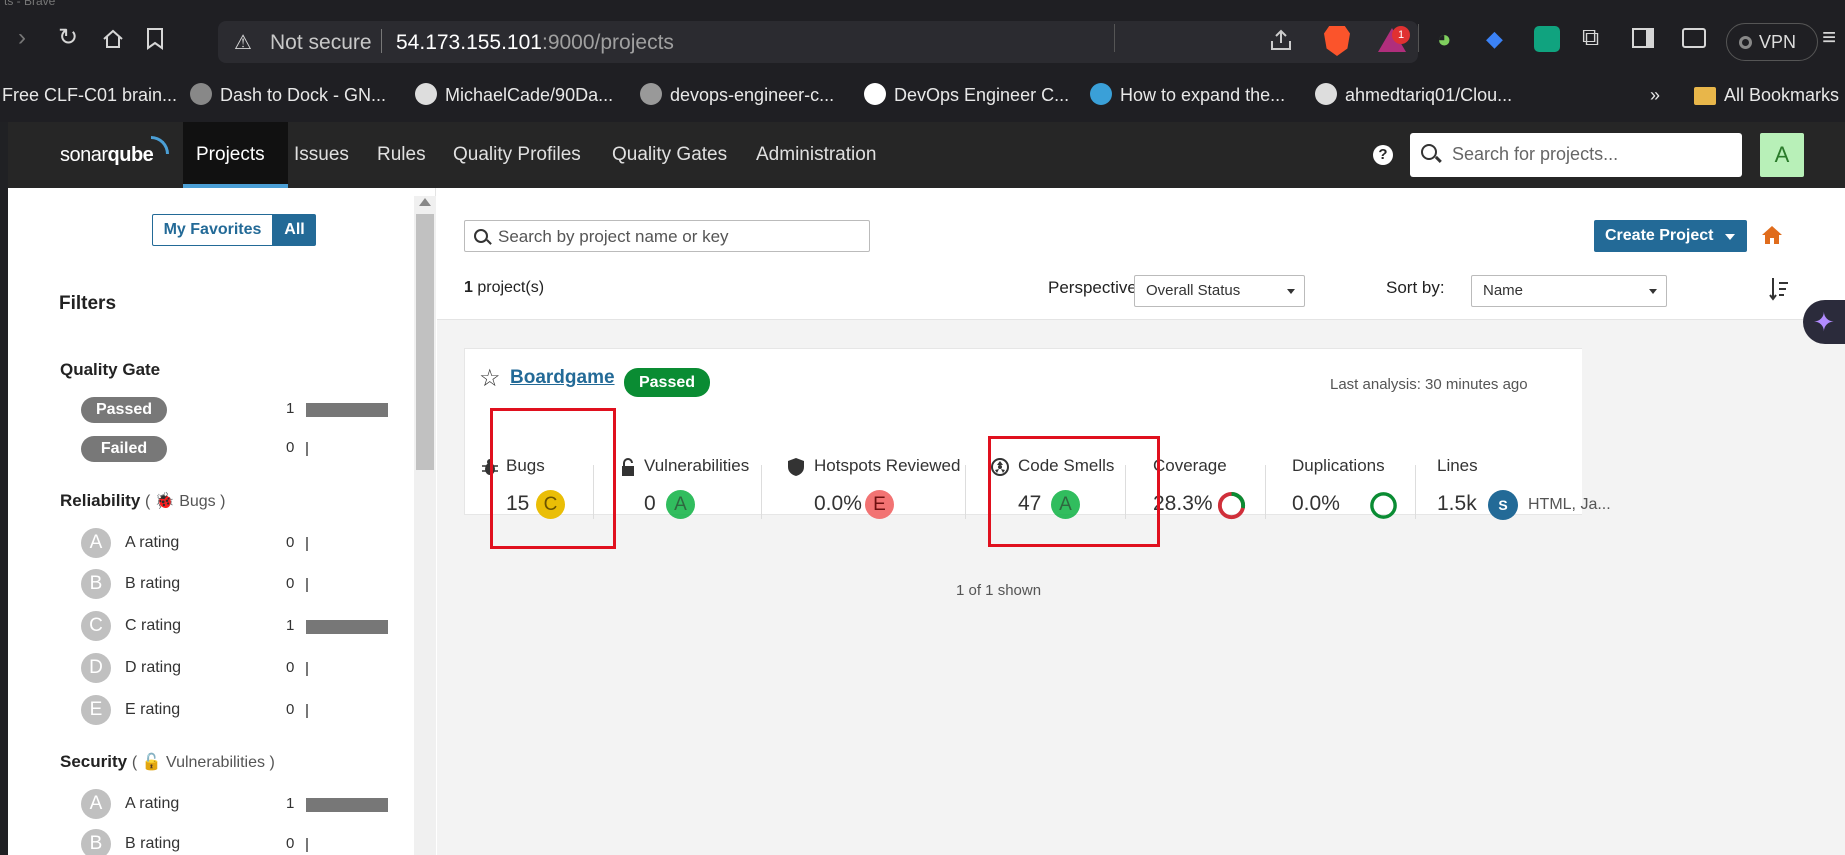 This screenshot has width=1845, height=855. Describe the element at coordinates (1074, 491) in the screenshot. I see `highlight-box-code-smells` at that location.